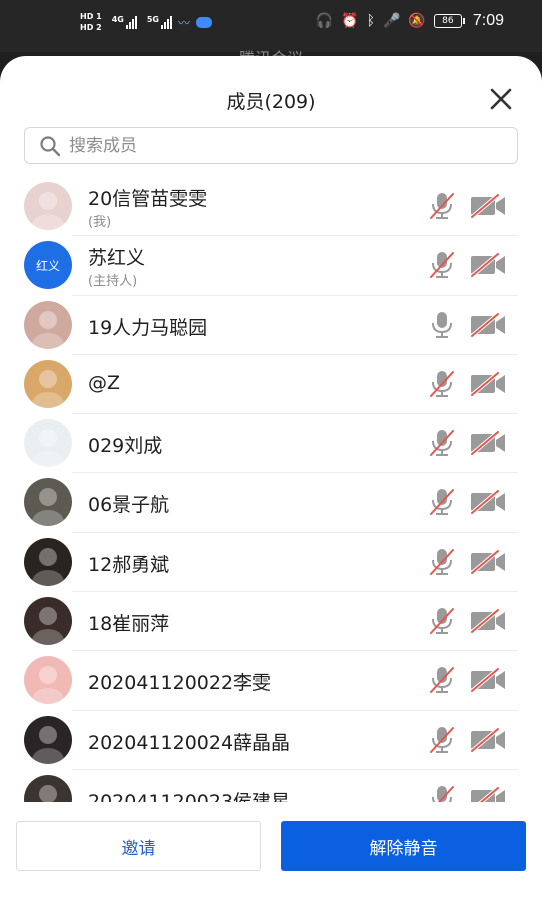 This screenshot has height=910, width=542. What do you see at coordinates (417, 21) in the screenshot?
I see `silent-icon: 🔕` at bounding box center [417, 21].